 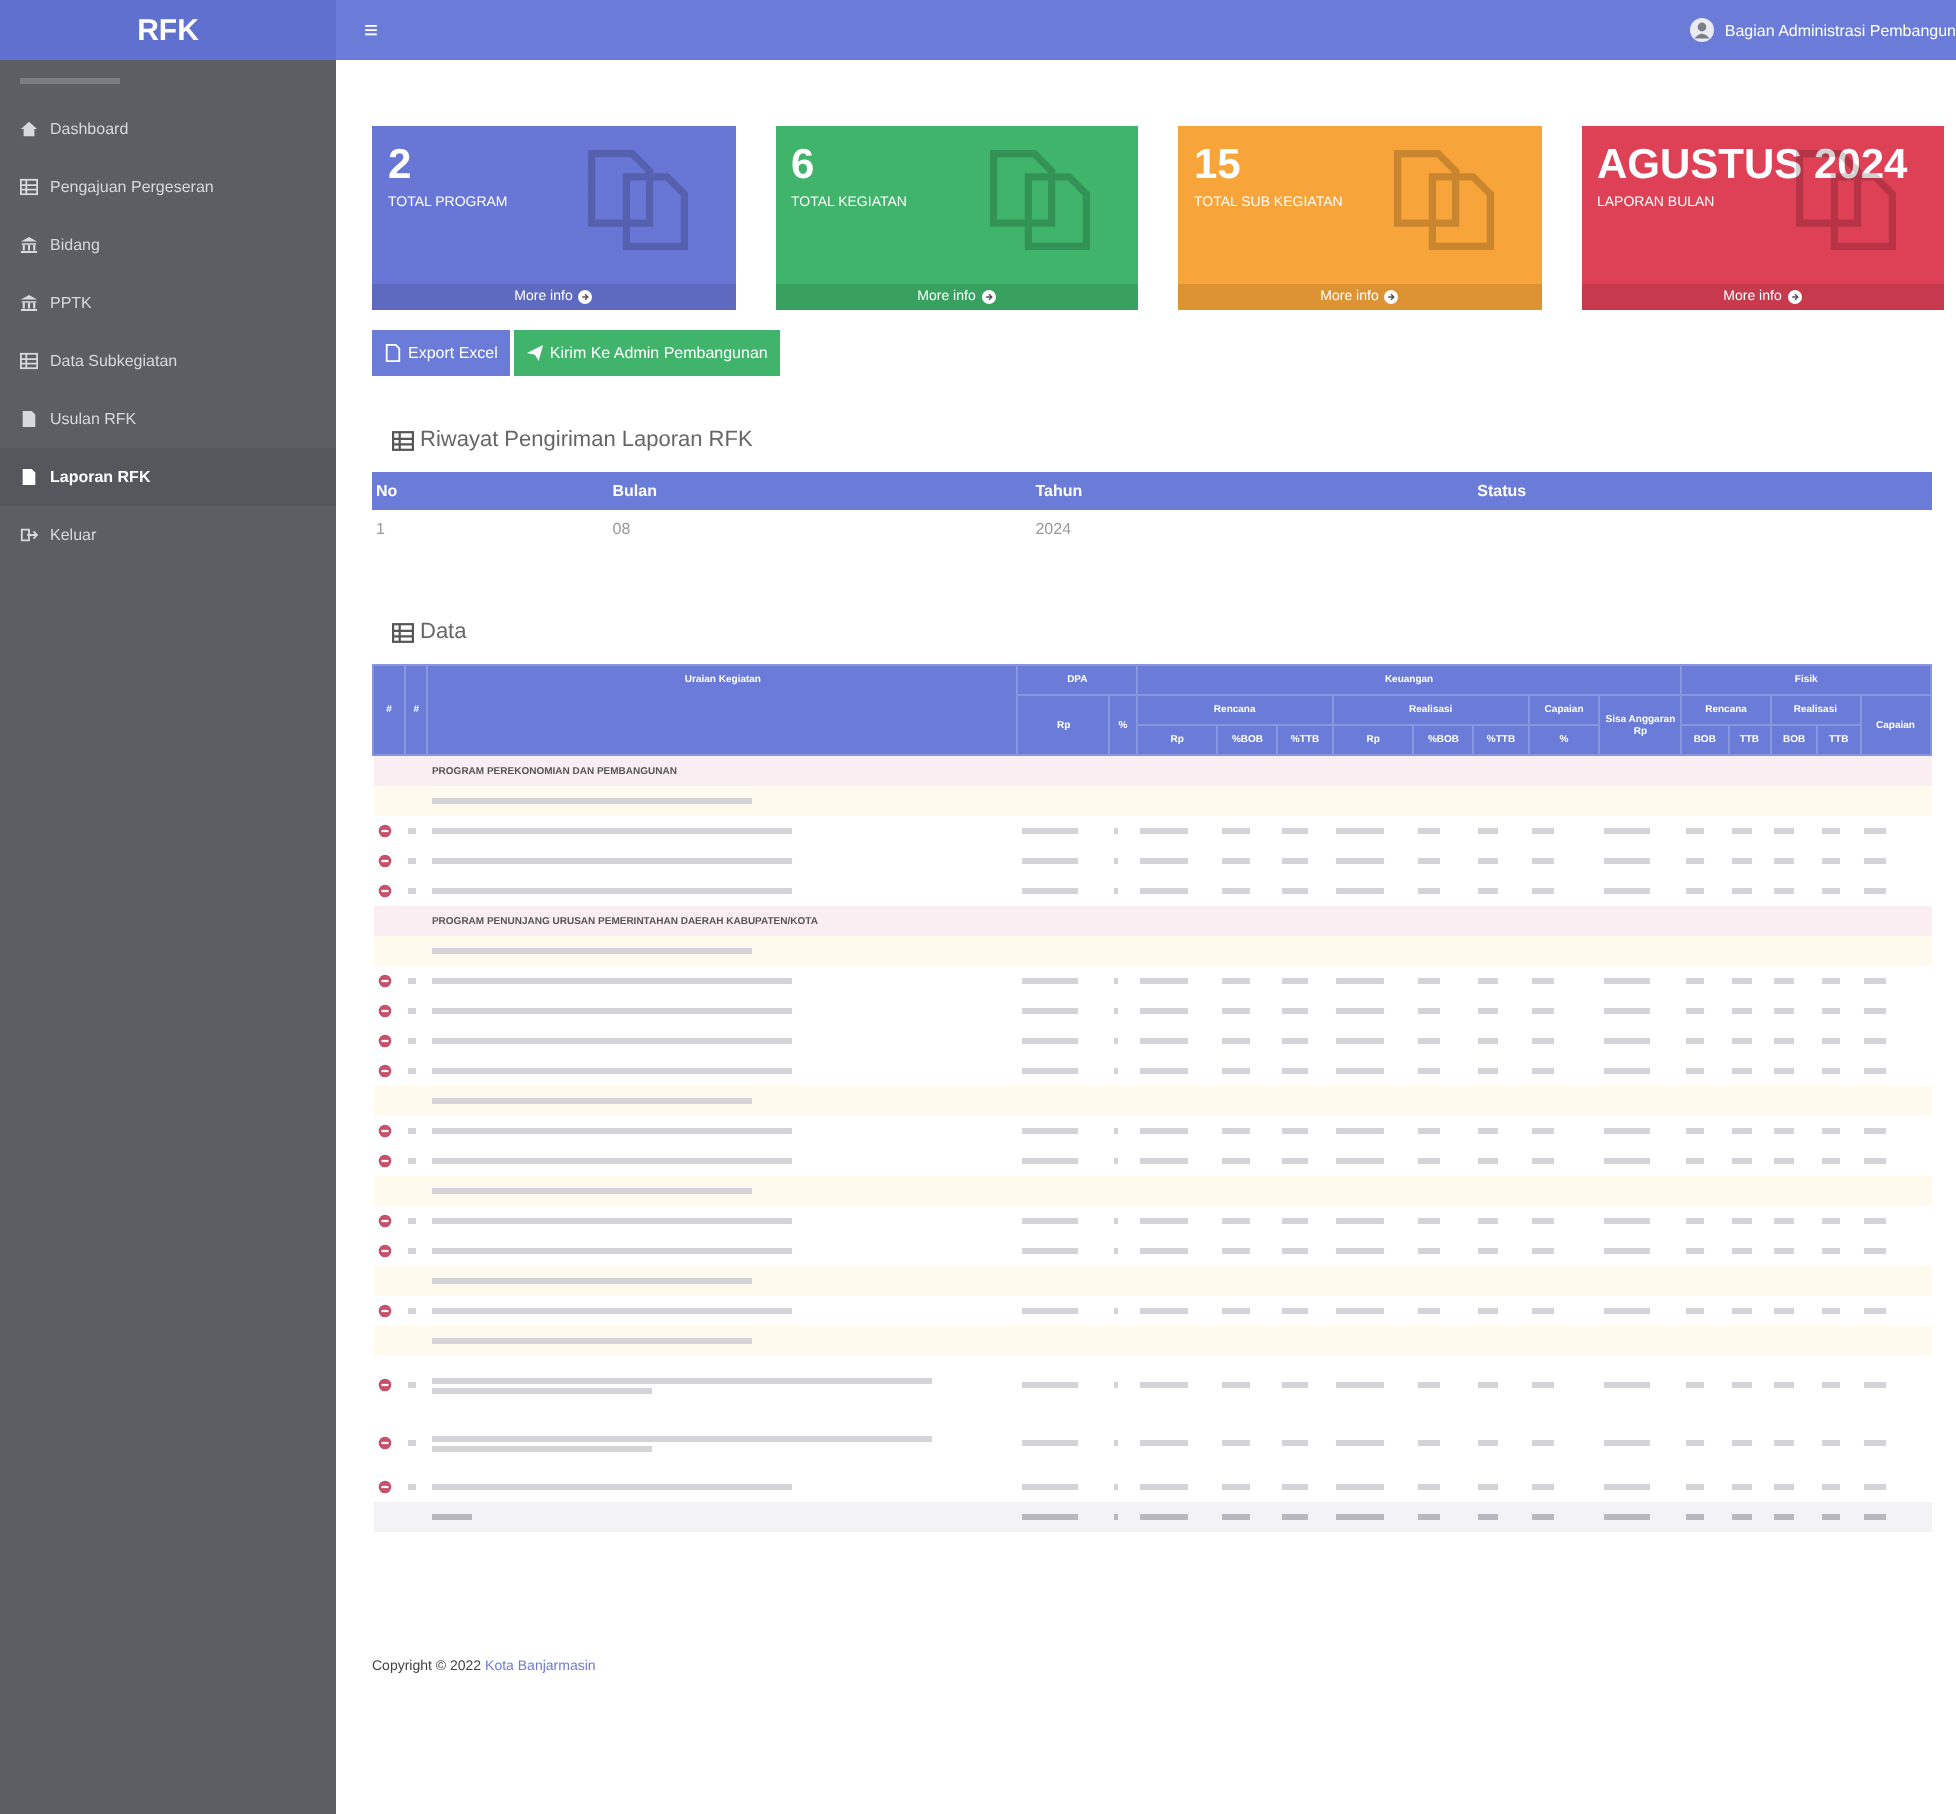 I want to click on sidebar-item: Keluar, so click(x=168, y=535).